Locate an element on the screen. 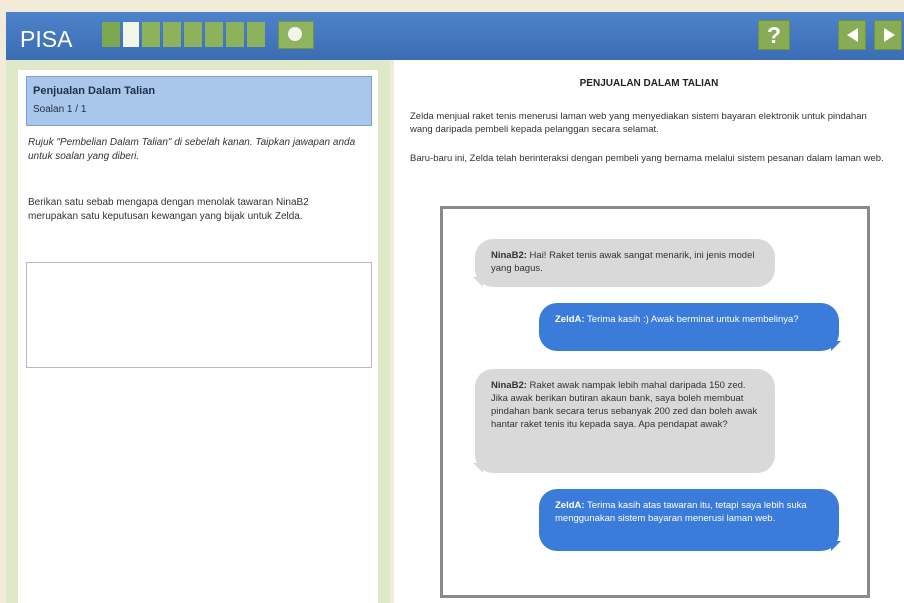 The width and height of the screenshot is (904, 603). stimulus-title: PENJUALAN DALAM TALIAN is located at coordinates (649, 83).